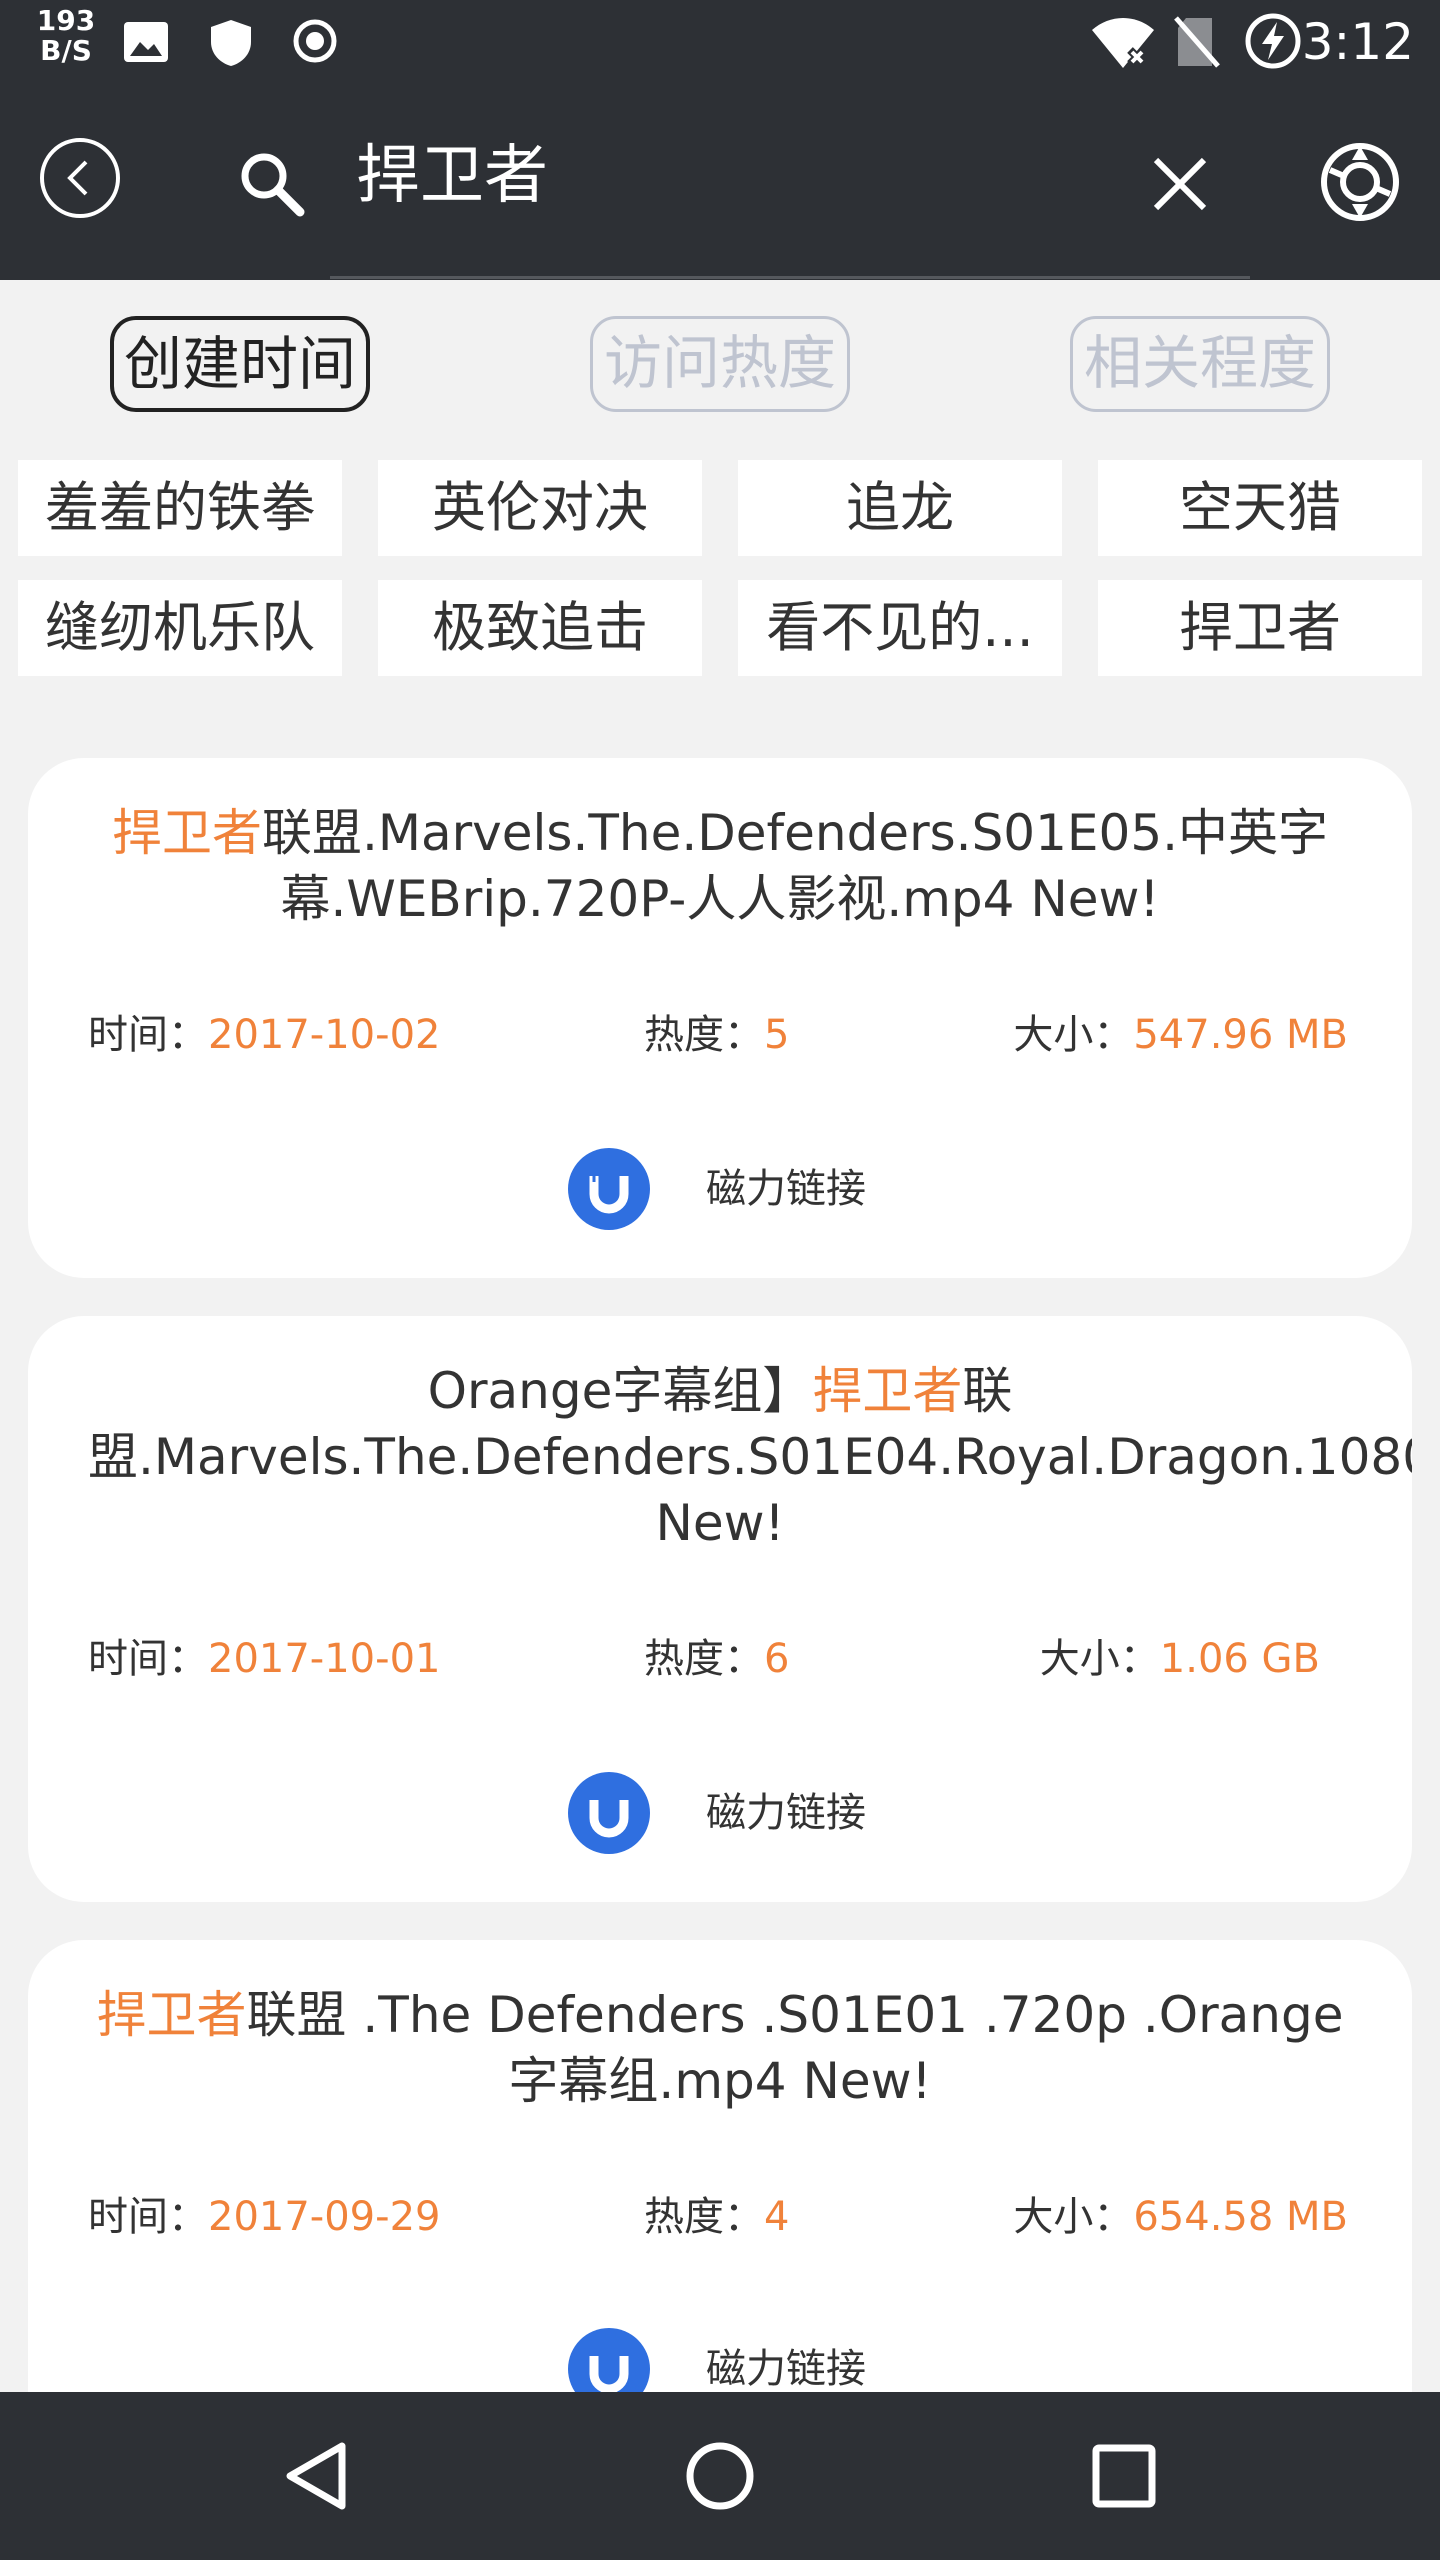  I want to click on hot-tag: 追龙, so click(900, 508).